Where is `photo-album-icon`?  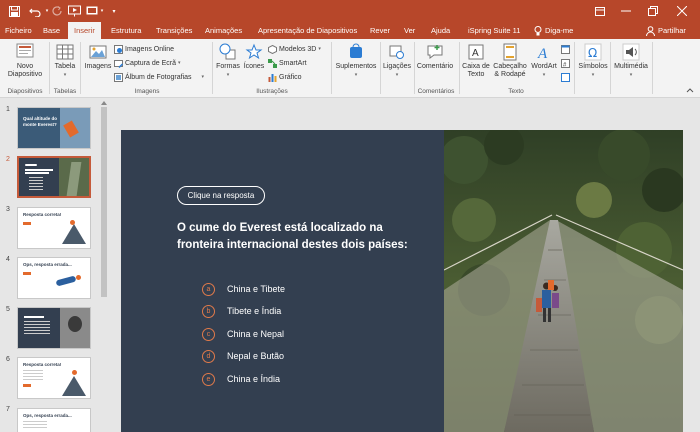 photo-album-icon is located at coordinates (118, 77).